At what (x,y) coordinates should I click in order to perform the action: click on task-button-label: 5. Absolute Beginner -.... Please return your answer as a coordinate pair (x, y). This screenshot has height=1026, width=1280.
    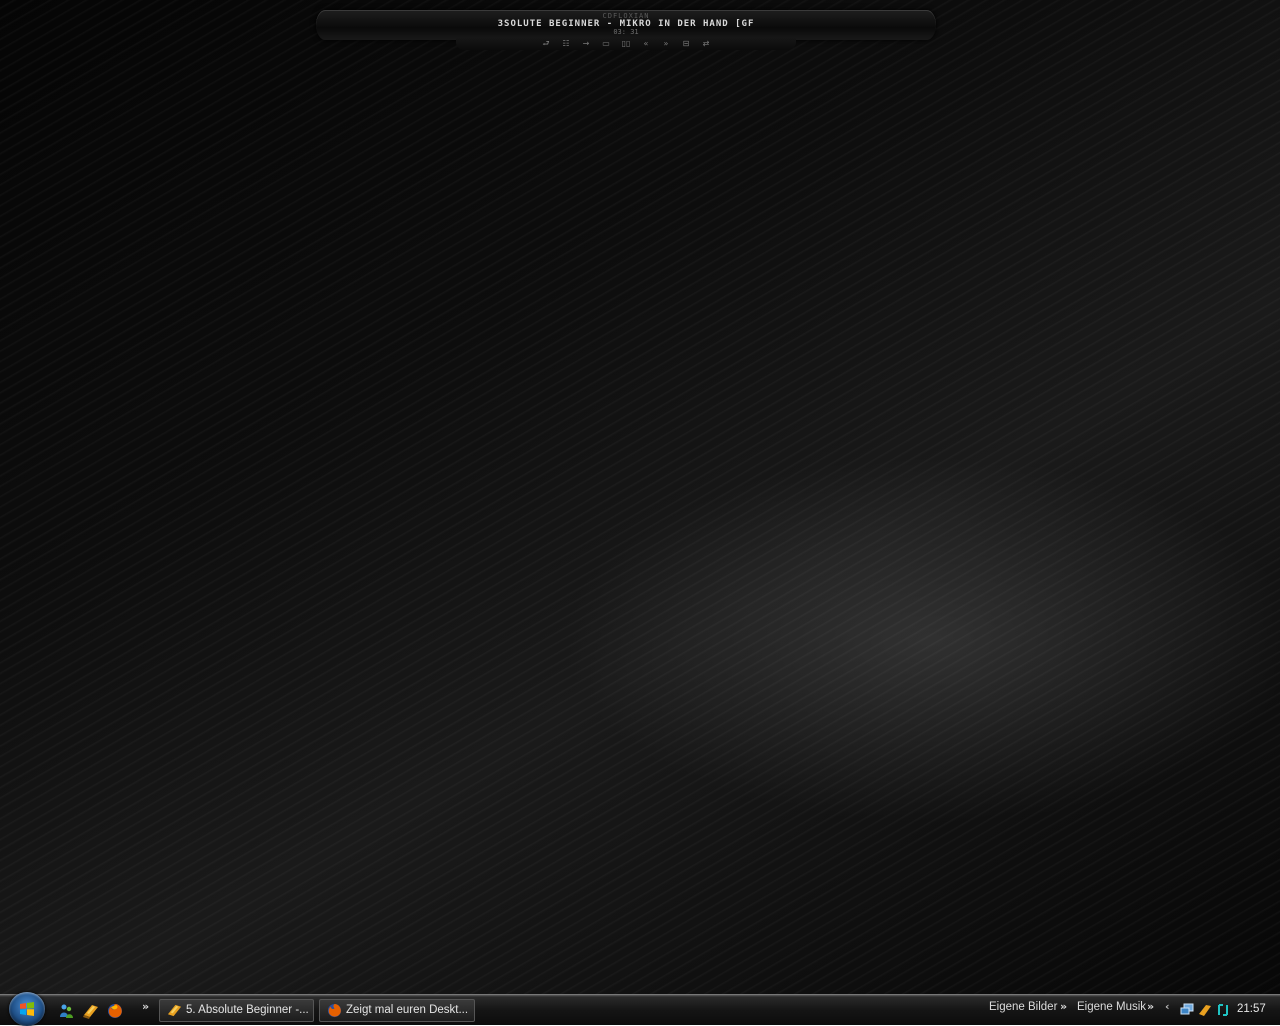
    Looking at the image, I should click on (247, 1010).